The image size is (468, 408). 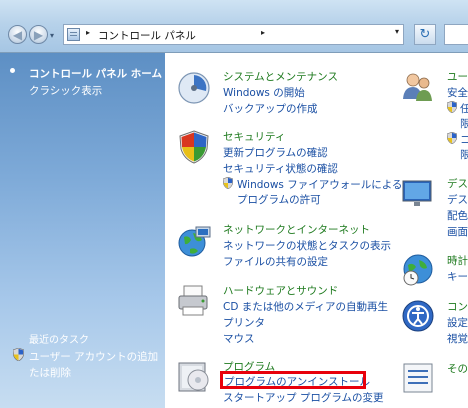 I want to click on refresh-icon: ↻, so click(x=425, y=34).